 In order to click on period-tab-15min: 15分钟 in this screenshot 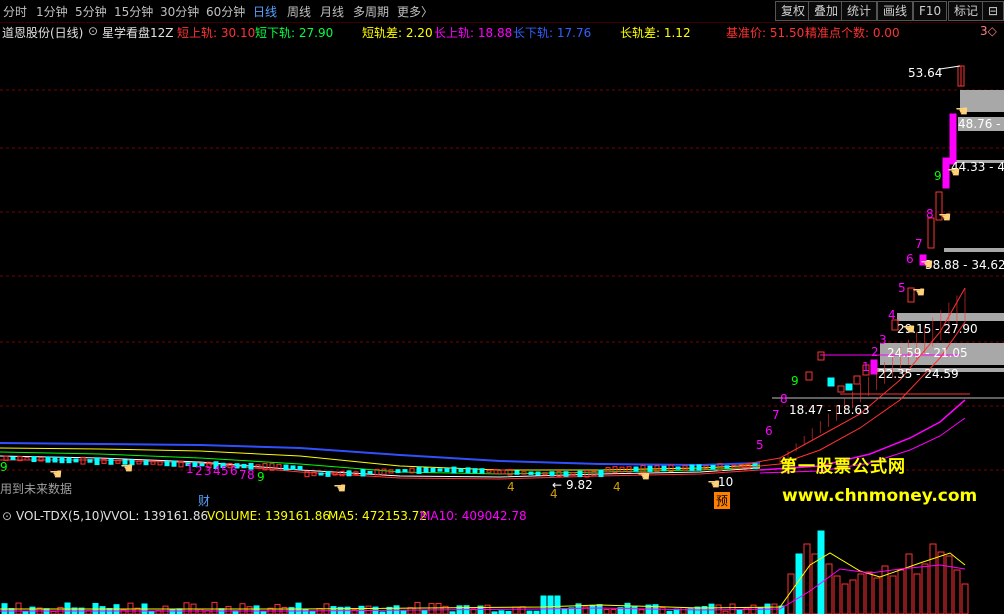, I will do `click(133, 11)`.